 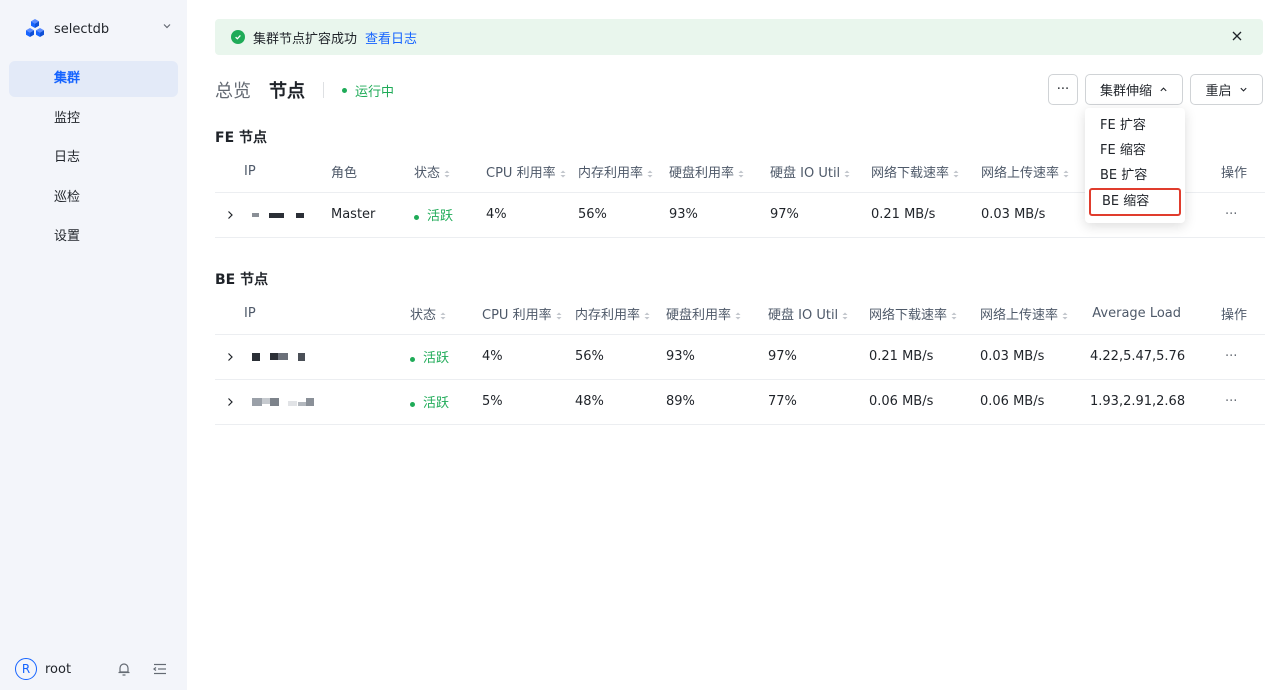 I want to click on cluster-scale-button: 集群伸缩, so click(x=1134, y=89).